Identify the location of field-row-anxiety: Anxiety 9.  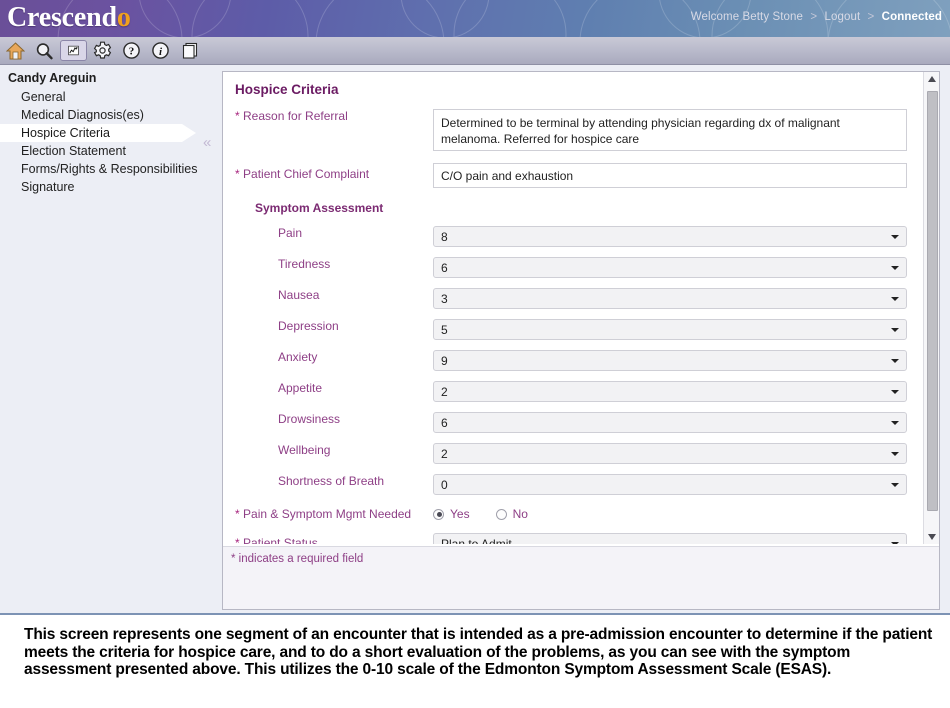
(573, 360).